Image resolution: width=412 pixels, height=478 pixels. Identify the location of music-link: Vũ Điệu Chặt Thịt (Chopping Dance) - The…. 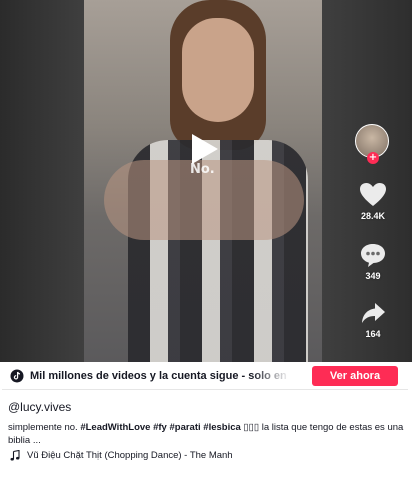
(206, 455).